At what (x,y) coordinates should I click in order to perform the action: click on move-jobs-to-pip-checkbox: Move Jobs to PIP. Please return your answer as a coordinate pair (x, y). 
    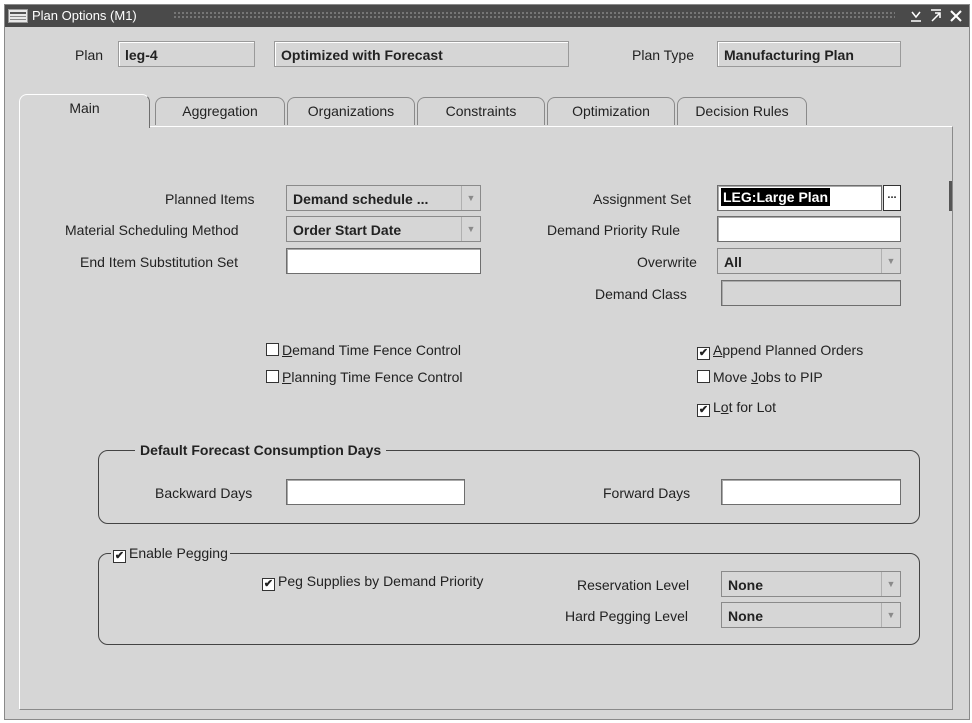
    Looking at the image, I should click on (760, 377).